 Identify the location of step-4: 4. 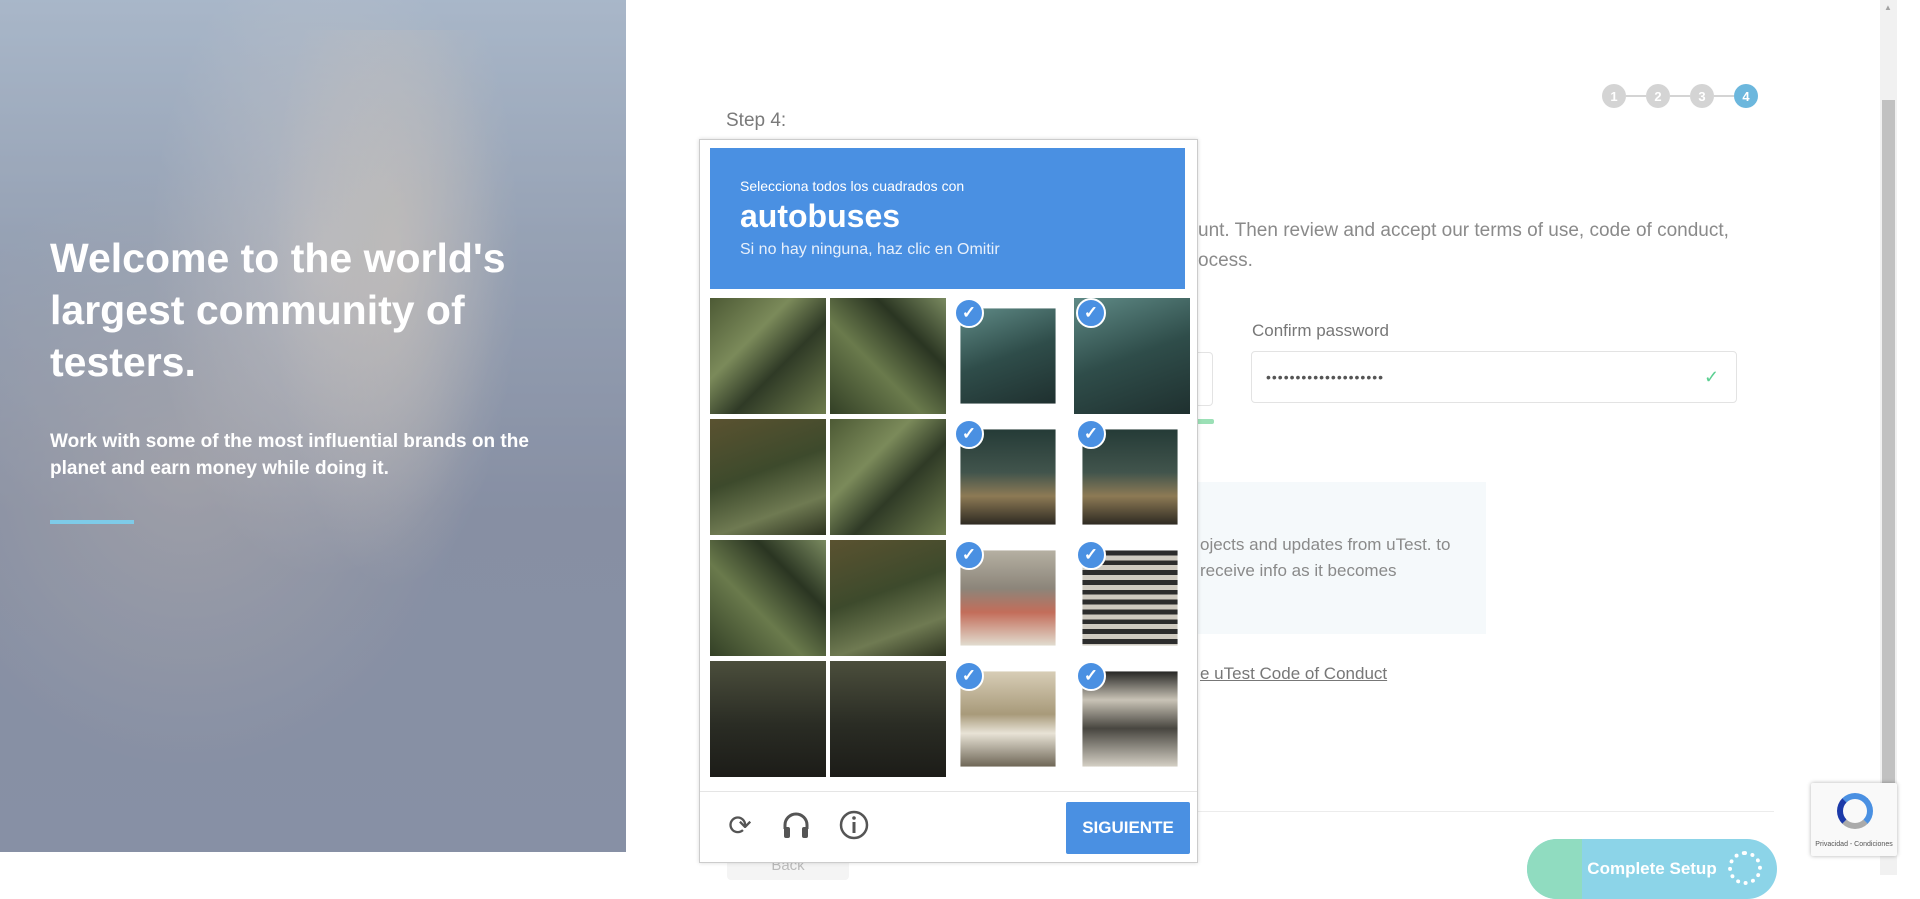
(1746, 96).